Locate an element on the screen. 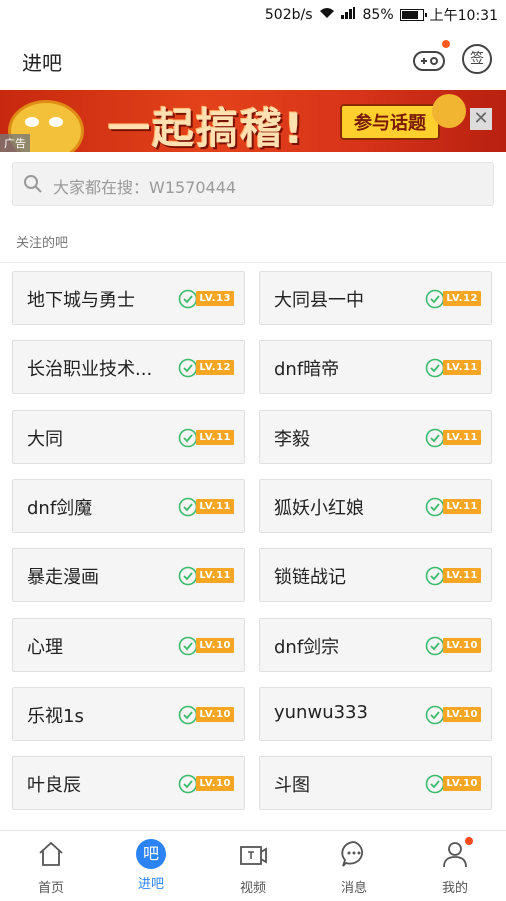 The height and width of the screenshot is (901, 506). search-placeholder: 大家都在搜：W1570444 is located at coordinates (145, 187).